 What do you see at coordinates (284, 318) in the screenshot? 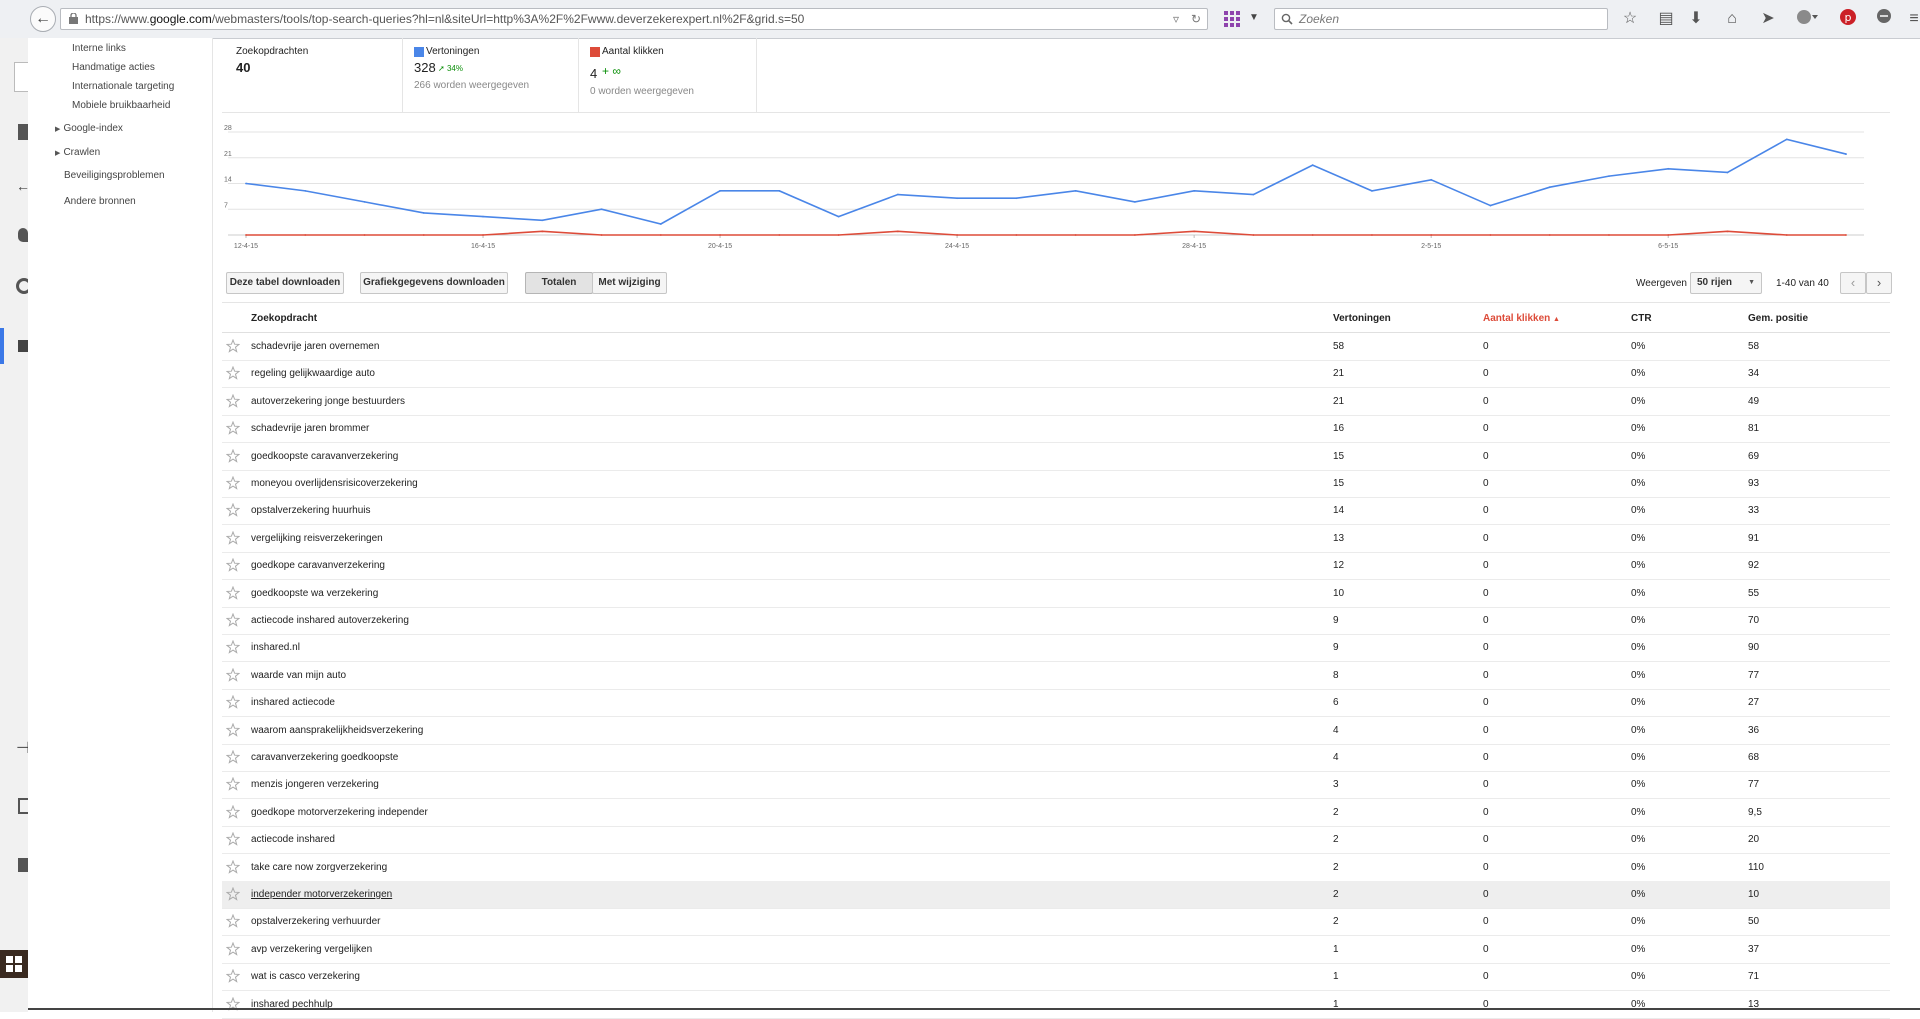
I see `column-header-query: Zoekopdracht` at bounding box center [284, 318].